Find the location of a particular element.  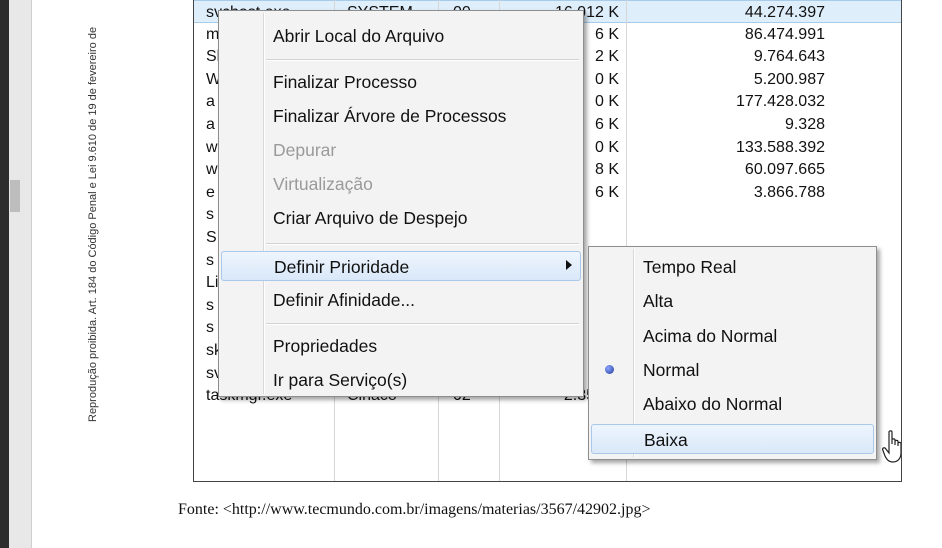

hand-pointer-cursor-icon is located at coordinates (891, 446).